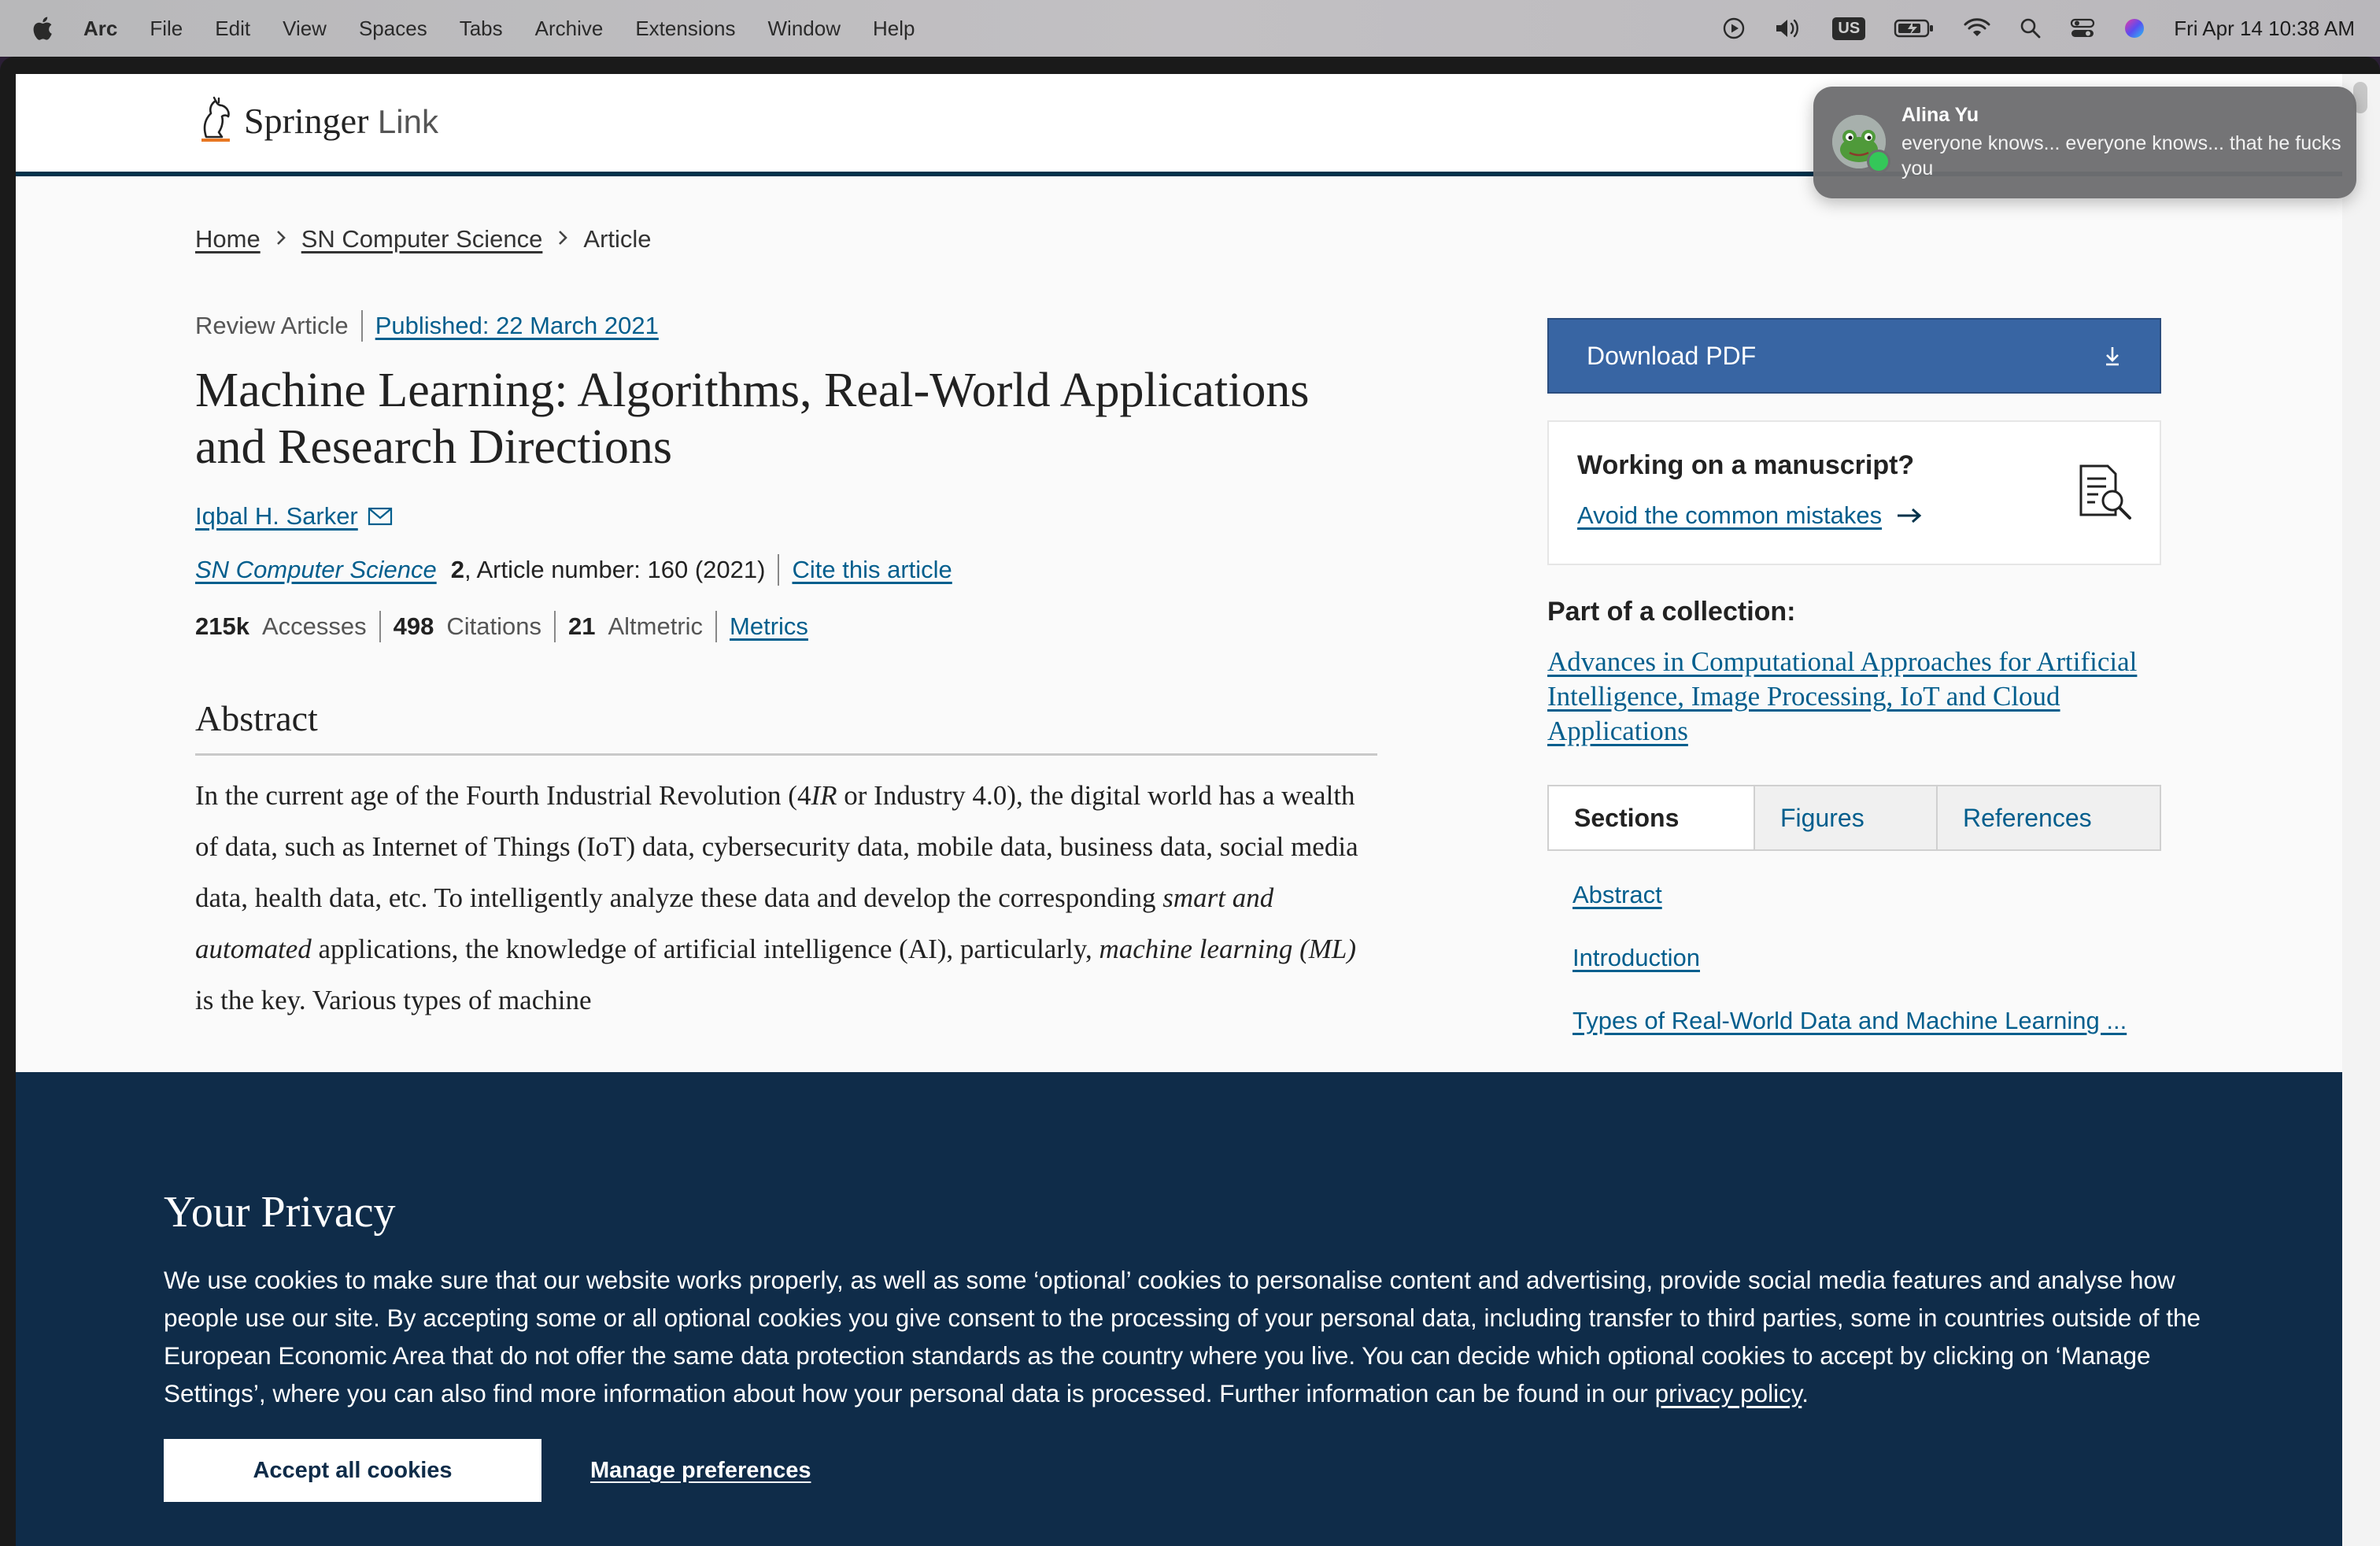 The width and height of the screenshot is (2380, 1546). Describe the element at coordinates (2264, 29) in the screenshot. I see `menu-bar-clock: Fri Apr 14 10:38 AM` at that location.